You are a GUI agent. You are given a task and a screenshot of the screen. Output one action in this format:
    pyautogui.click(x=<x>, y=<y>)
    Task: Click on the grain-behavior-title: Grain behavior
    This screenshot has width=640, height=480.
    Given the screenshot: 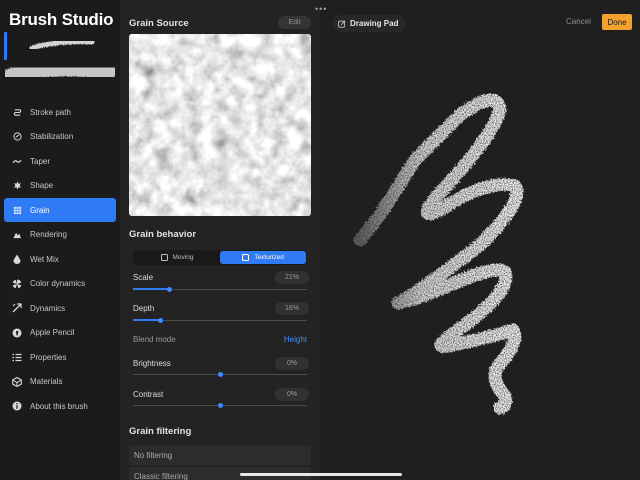 What is the action you would take?
    pyautogui.click(x=163, y=234)
    